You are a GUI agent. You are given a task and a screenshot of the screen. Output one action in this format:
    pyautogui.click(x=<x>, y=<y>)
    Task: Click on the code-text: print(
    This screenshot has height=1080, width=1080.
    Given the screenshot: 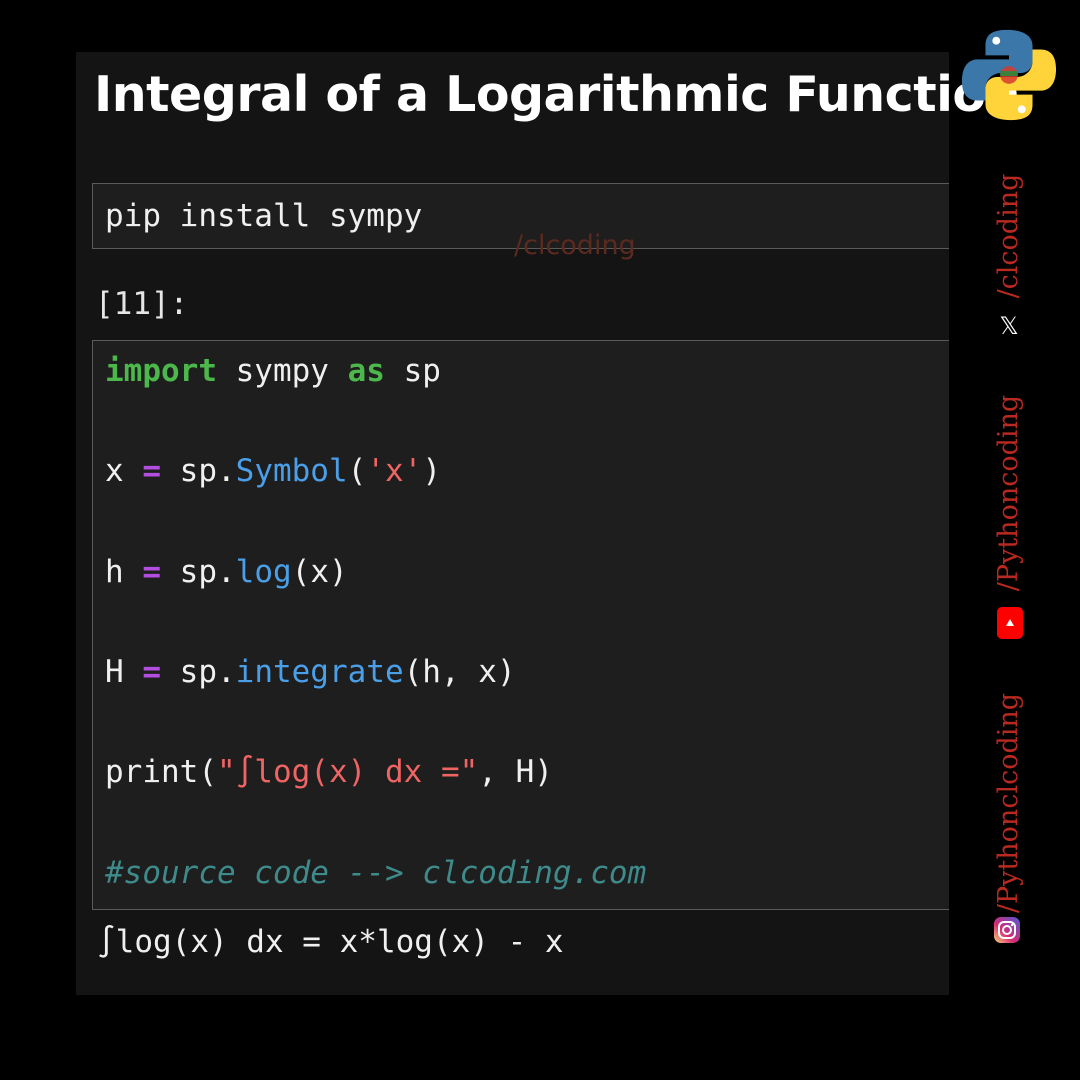 What is the action you would take?
    pyautogui.click(x=161, y=772)
    